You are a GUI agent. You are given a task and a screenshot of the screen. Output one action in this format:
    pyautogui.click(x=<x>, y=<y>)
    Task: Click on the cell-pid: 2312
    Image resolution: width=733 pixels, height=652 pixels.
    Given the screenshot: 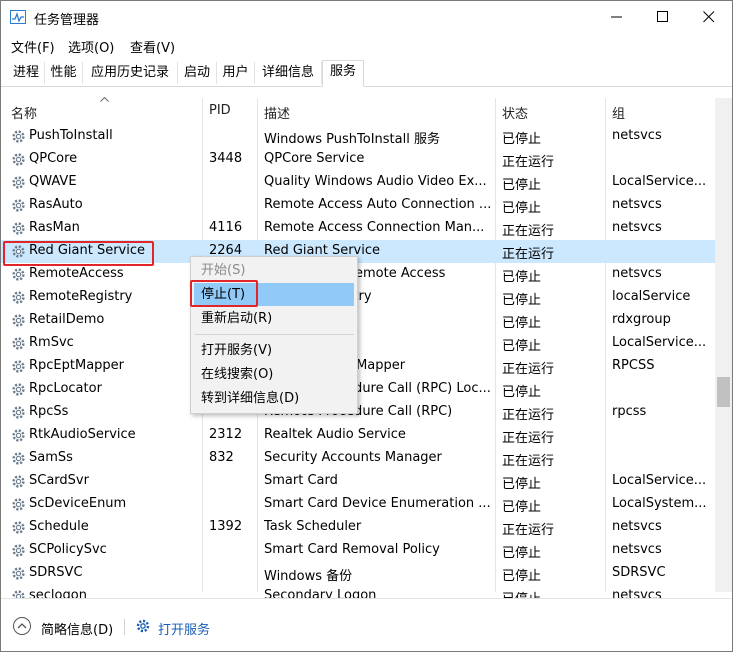 What is the action you would take?
    pyautogui.click(x=226, y=434)
    